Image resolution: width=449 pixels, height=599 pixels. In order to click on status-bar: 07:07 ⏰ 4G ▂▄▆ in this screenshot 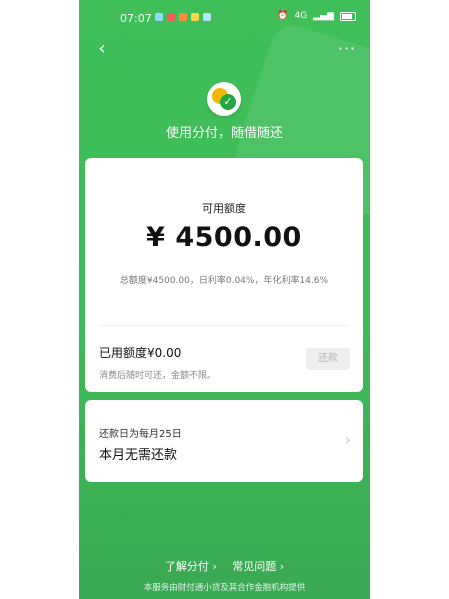, I will do `click(224, 18)`.